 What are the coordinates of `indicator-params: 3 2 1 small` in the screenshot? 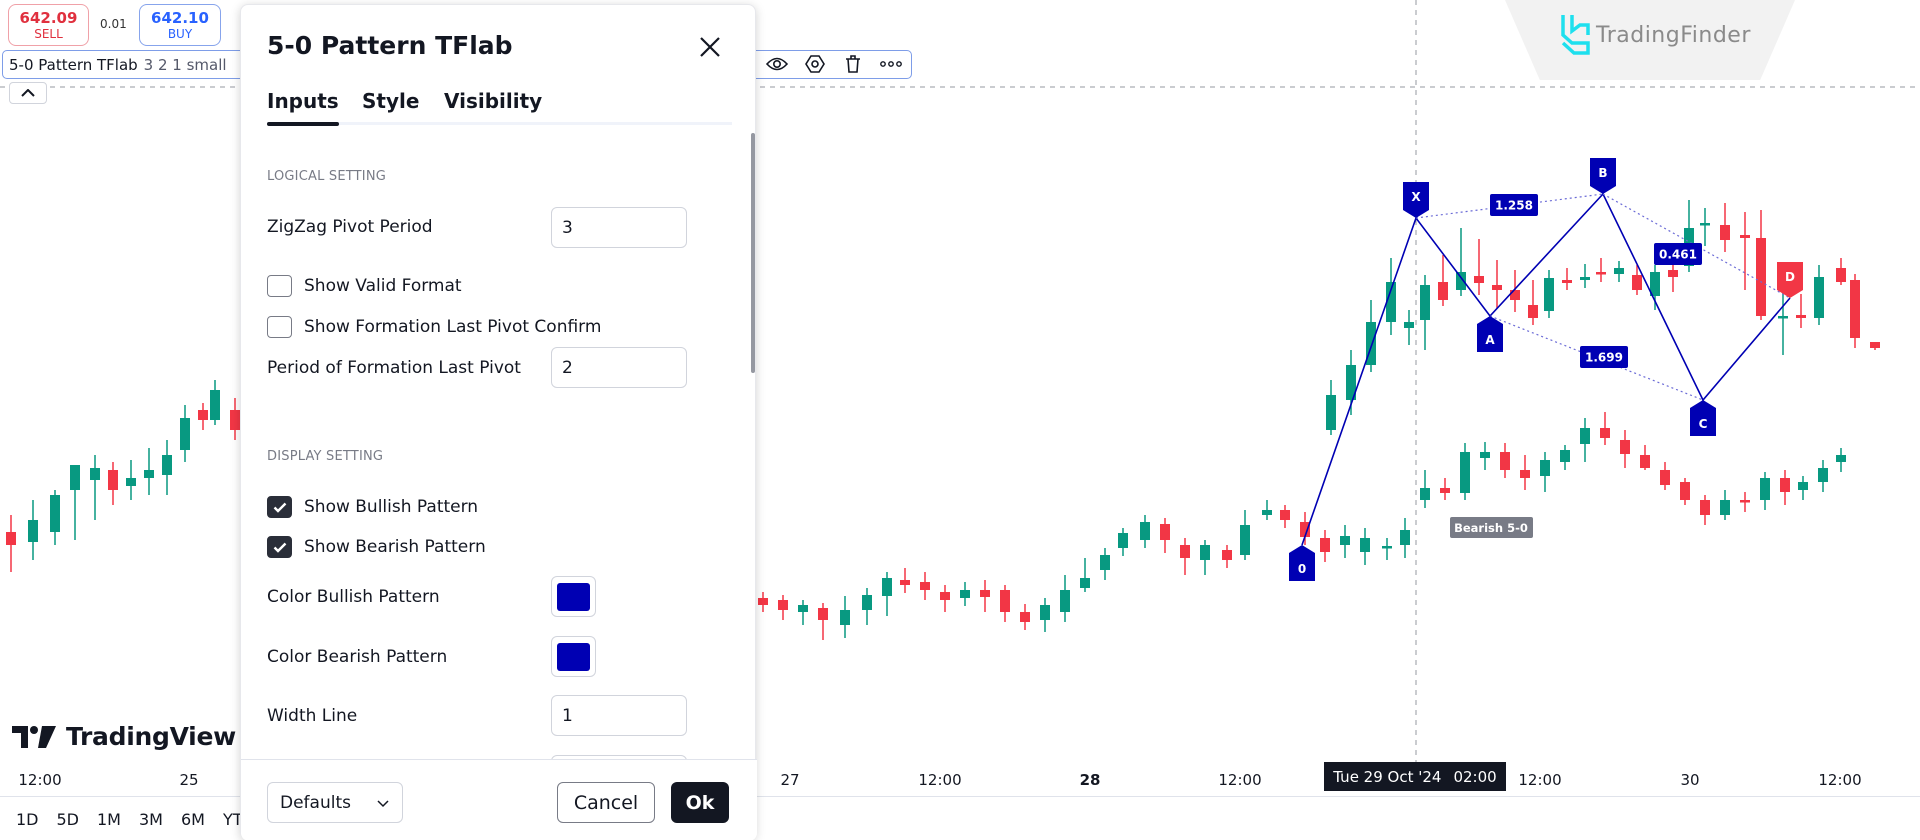 It's located at (185, 64).